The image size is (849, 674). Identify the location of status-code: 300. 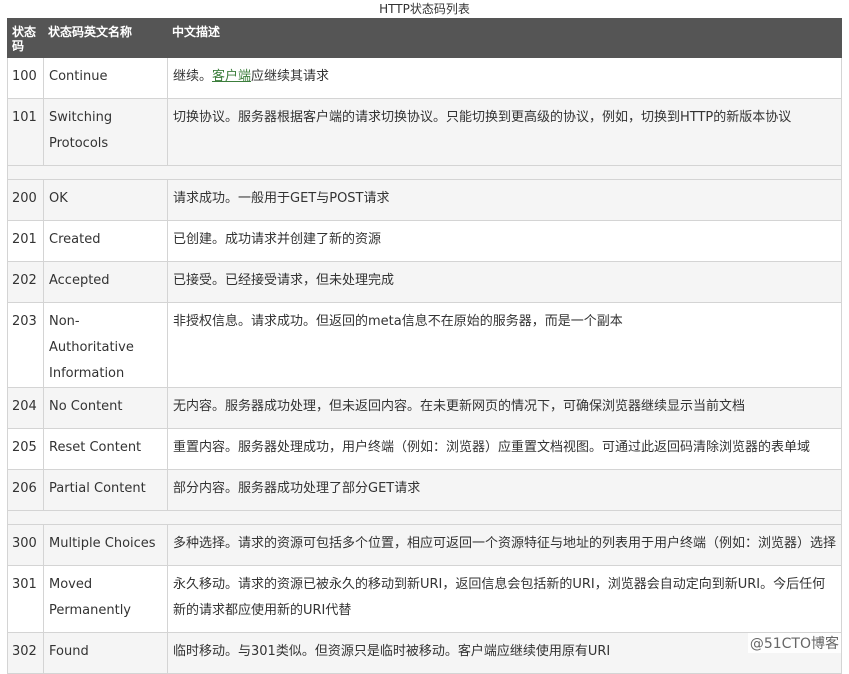
(25, 545).